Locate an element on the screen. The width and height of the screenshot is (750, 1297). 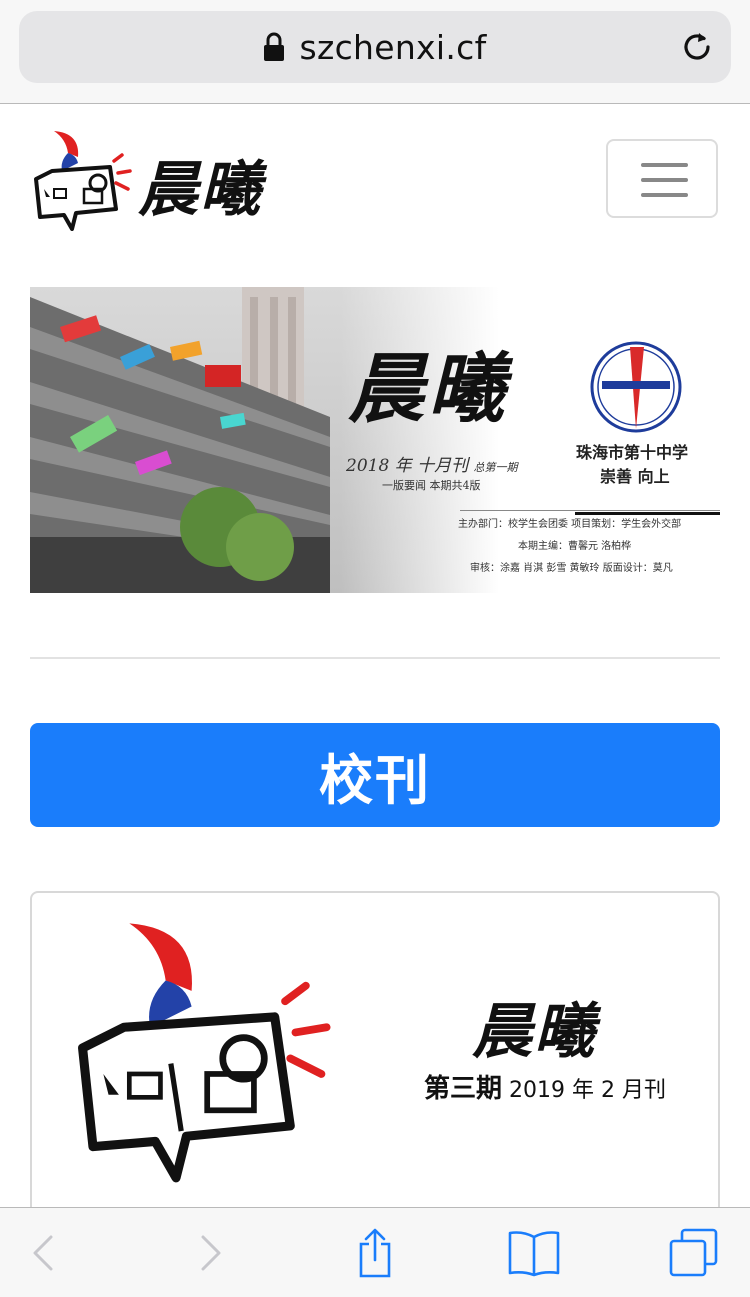
forward-arrow-icon is located at coordinates (211, 1252).